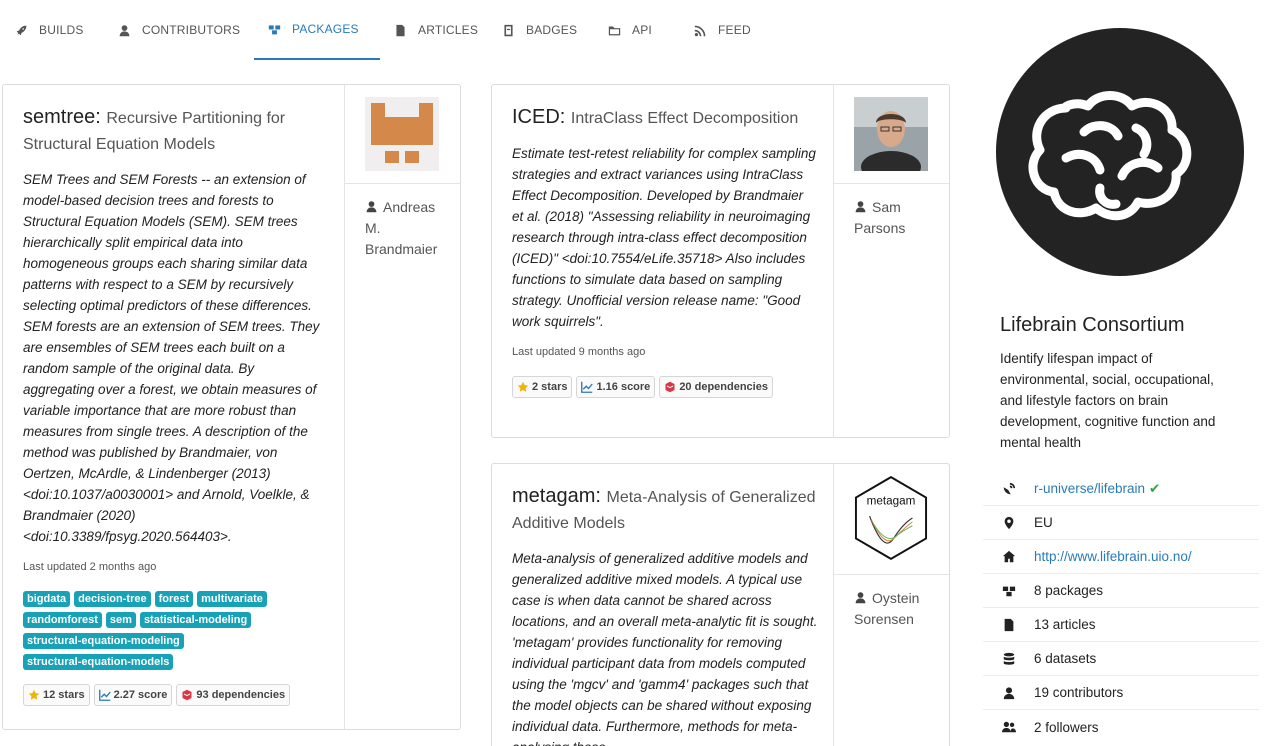  Describe the element at coordinates (241, 695) in the screenshot. I see `dependencies-count: 93 dependencies` at that location.